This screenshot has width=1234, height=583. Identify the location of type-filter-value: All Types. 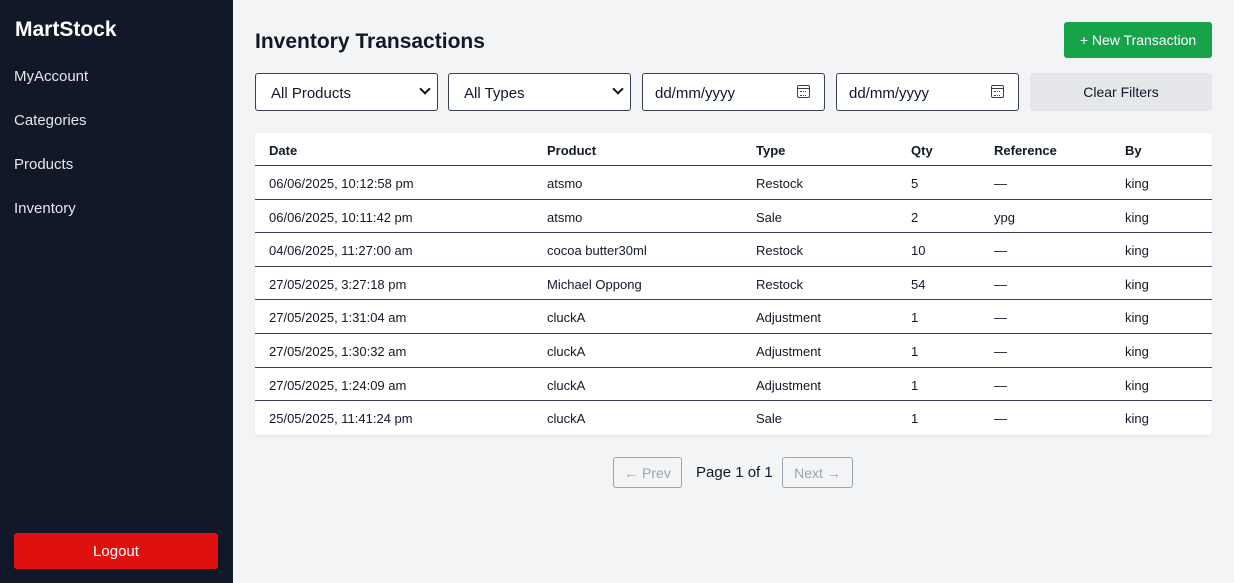
(494, 93).